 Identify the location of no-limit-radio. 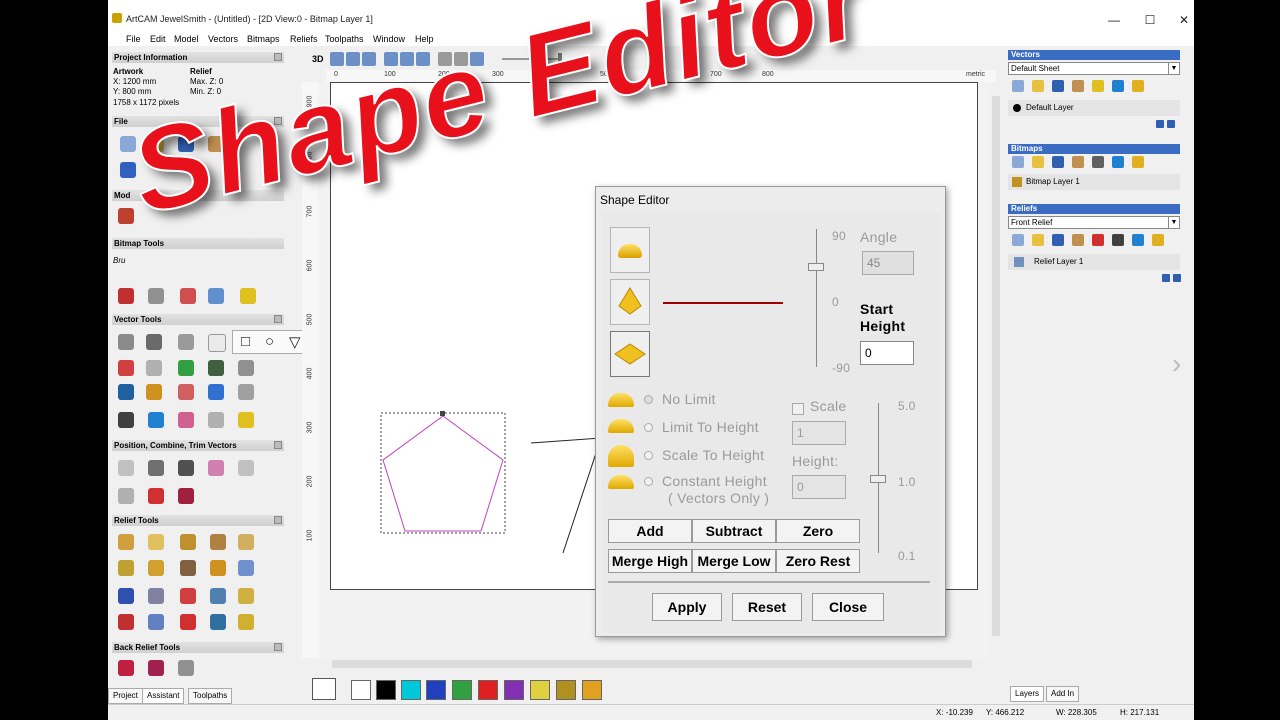
(648, 399).